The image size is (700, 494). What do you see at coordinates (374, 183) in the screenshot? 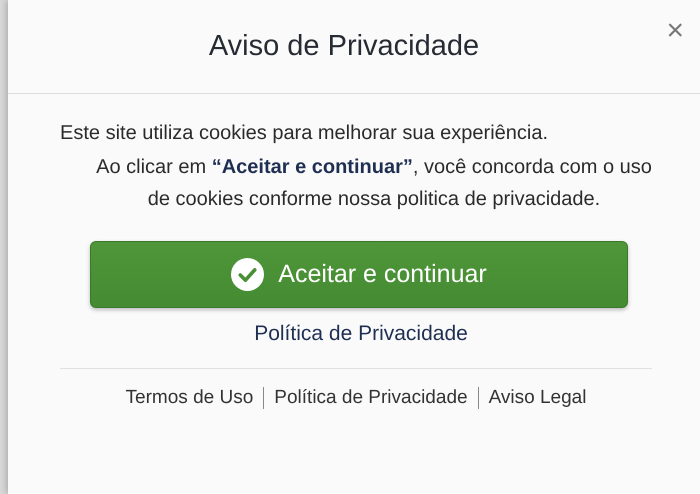
I see `consent-text: Ao clicar em “Aceitar e continuar”, você concorda com o uso de cookies conforme nossa politica de privacidade.` at bounding box center [374, 183].